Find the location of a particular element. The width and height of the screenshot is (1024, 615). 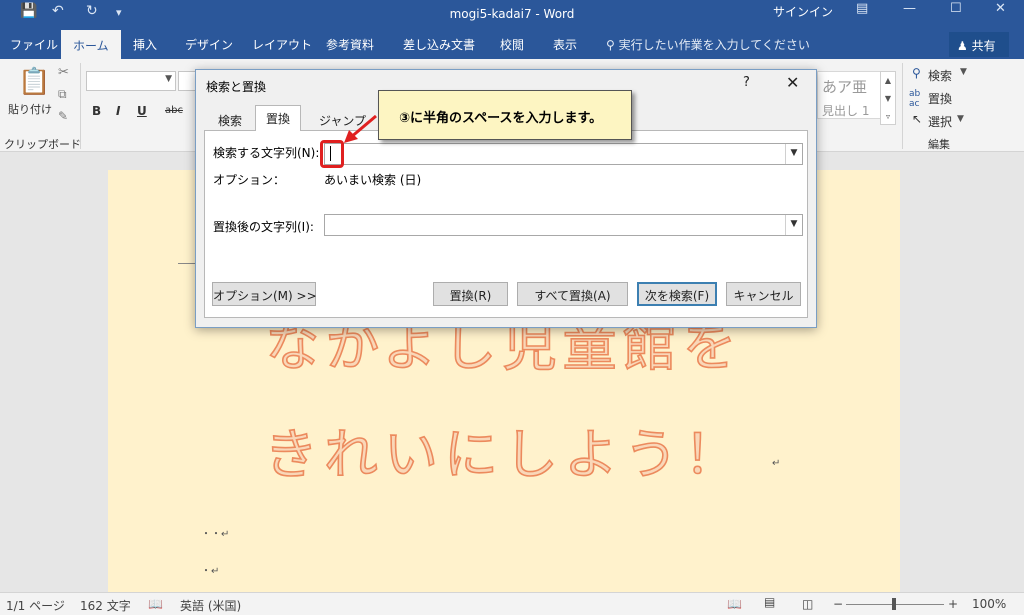

signin-link: サインイン is located at coordinates (803, 11).